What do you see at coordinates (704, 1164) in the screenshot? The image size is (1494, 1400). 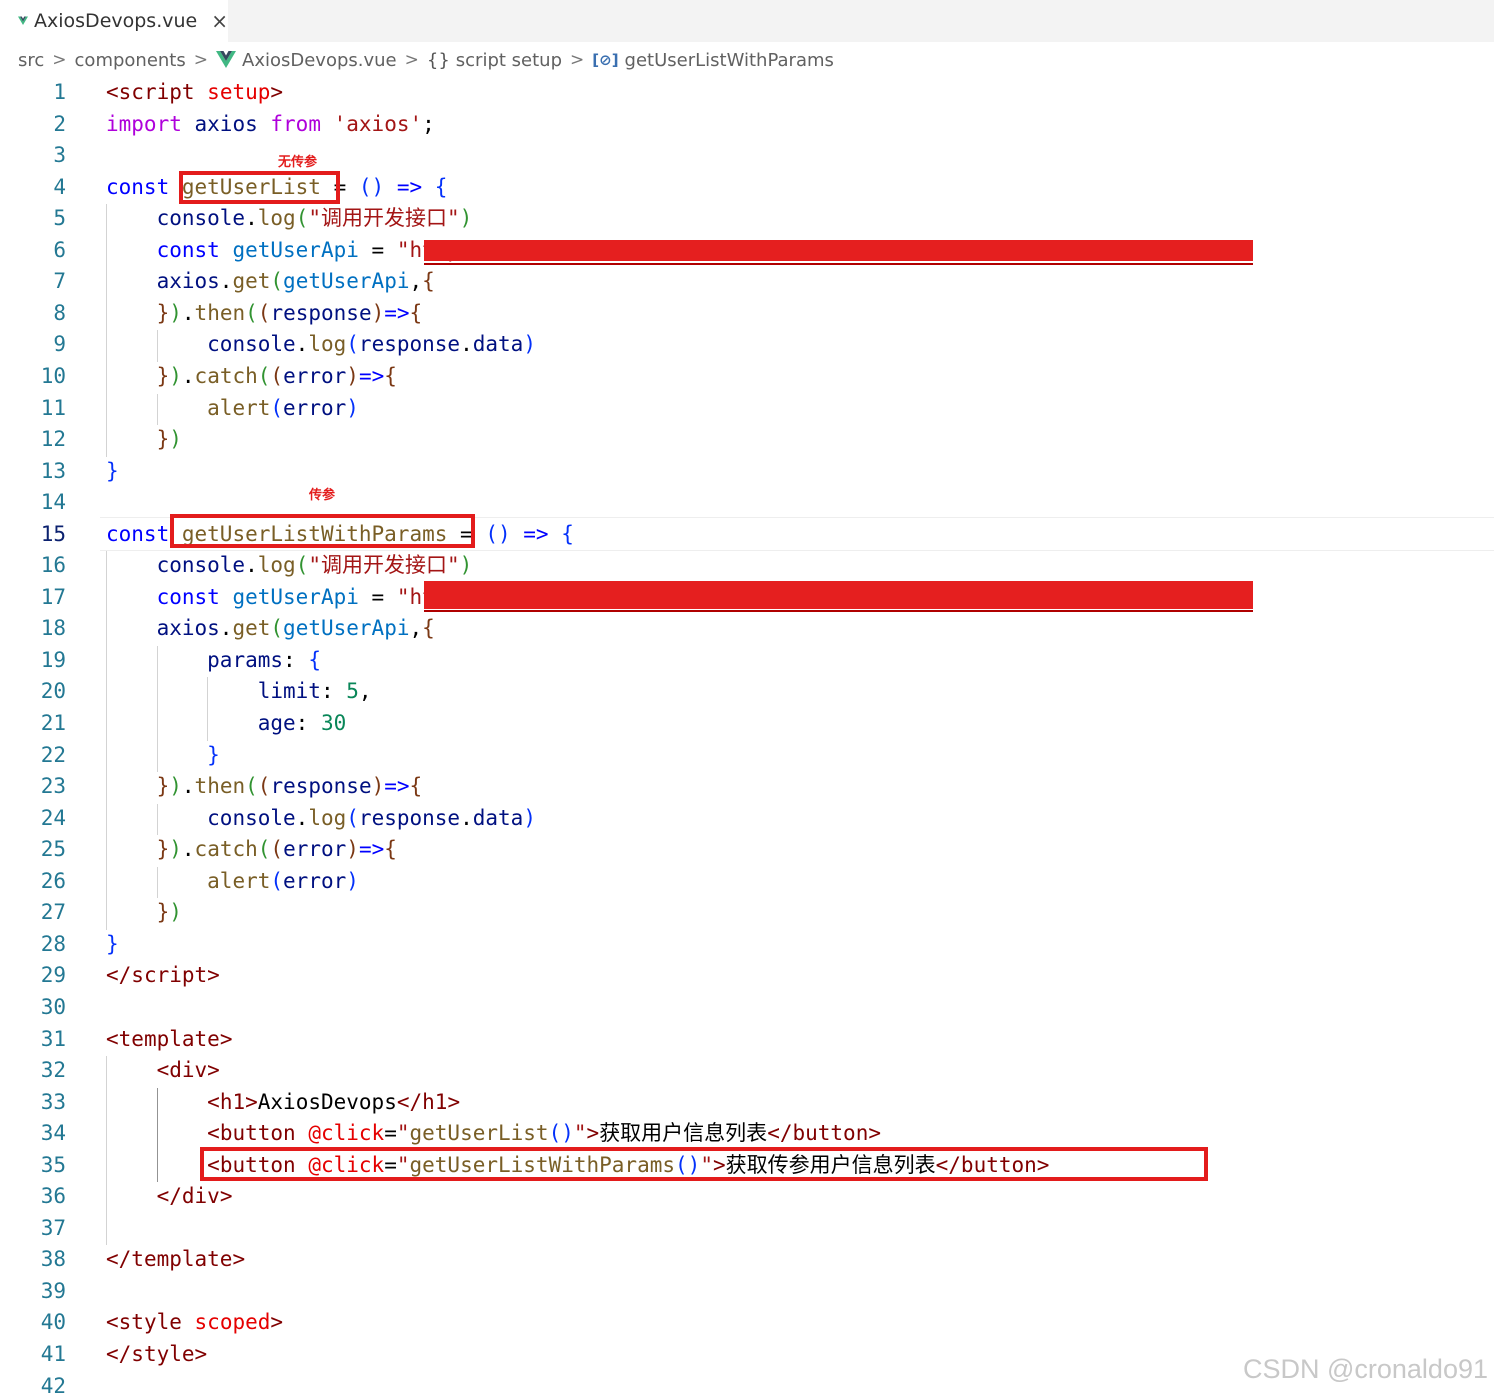 I see `highlight-box-button-with-params` at bounding box center [704, 1164].